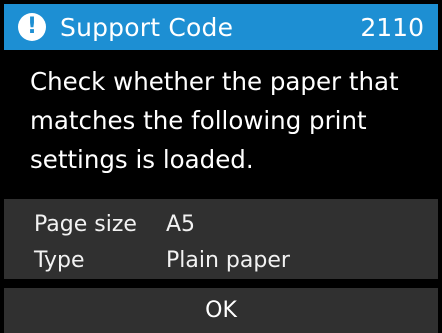 This screenshot has width=442, height=333. What do you see at coordinates (236, 225) in the screenshot?
I see `setting-row-page-size: Page size A5` at bounding box center [236, 225].